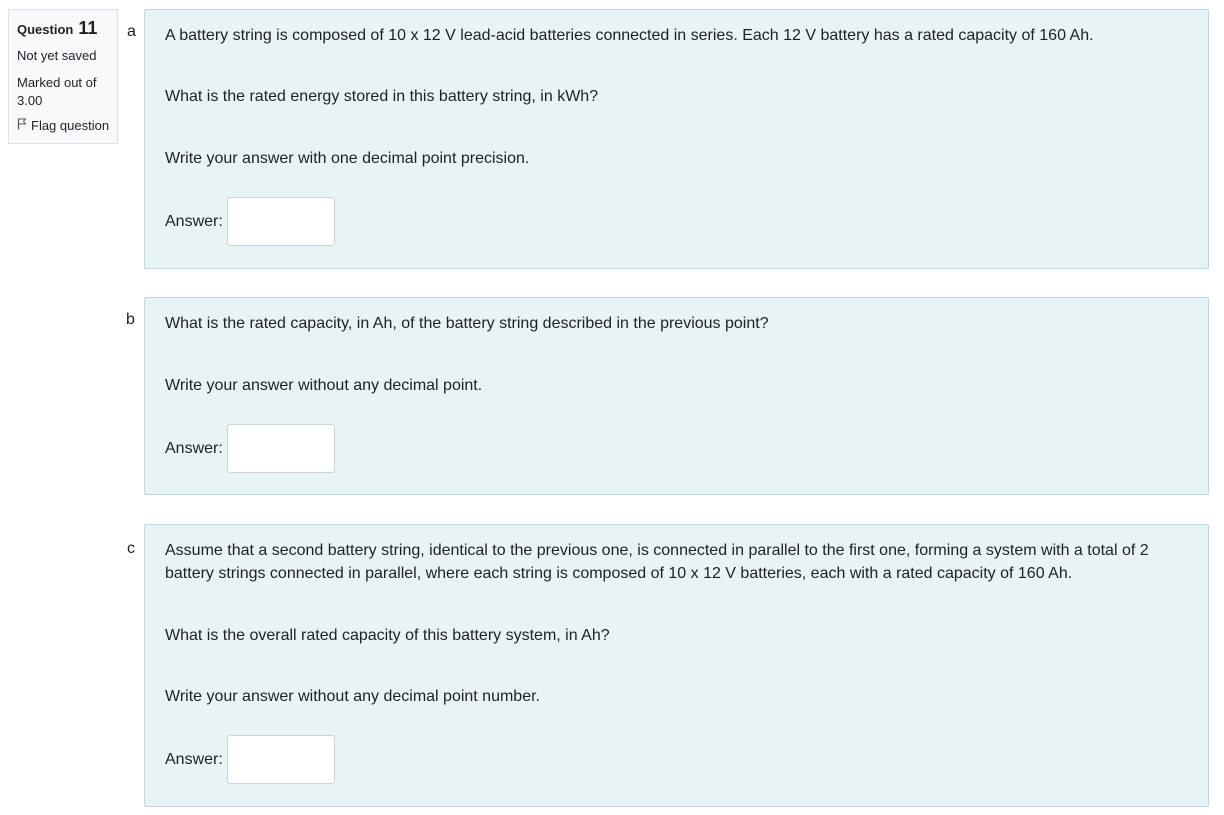 The image size is (1224, 815). What do you see at coordinates (131, 548) in the screenshot?
I see `part-letter-c: c` at bounding box center [131, 548].